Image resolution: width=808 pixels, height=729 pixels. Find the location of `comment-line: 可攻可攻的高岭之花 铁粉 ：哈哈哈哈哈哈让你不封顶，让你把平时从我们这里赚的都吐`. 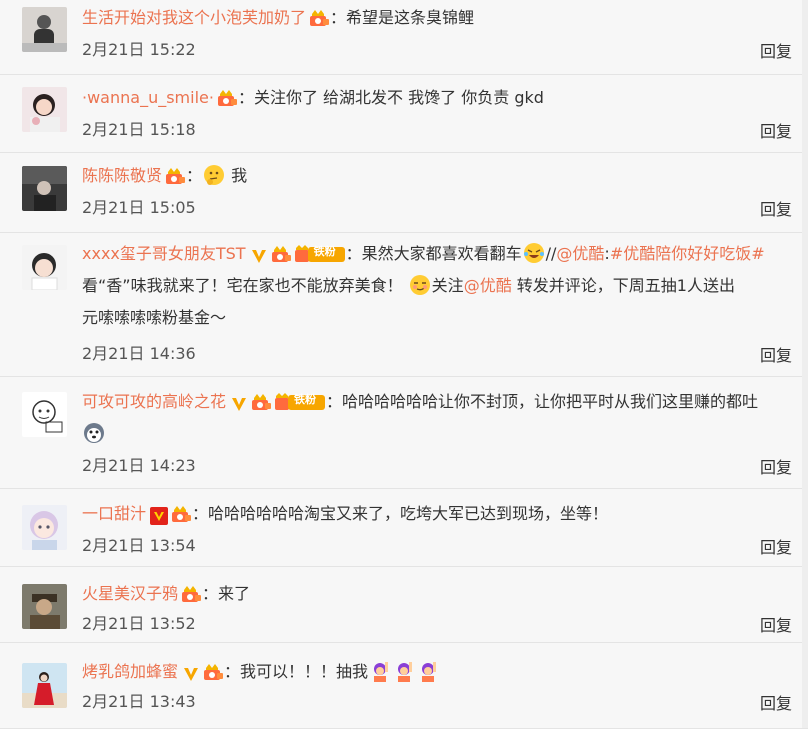

comment-line: 可攻可攻的高岭之花 铁粉 ：哈哈哈哈哈哈让你不封顶，让你把平时从我们这里赚的都吐 is located at coordinates (445, 402).